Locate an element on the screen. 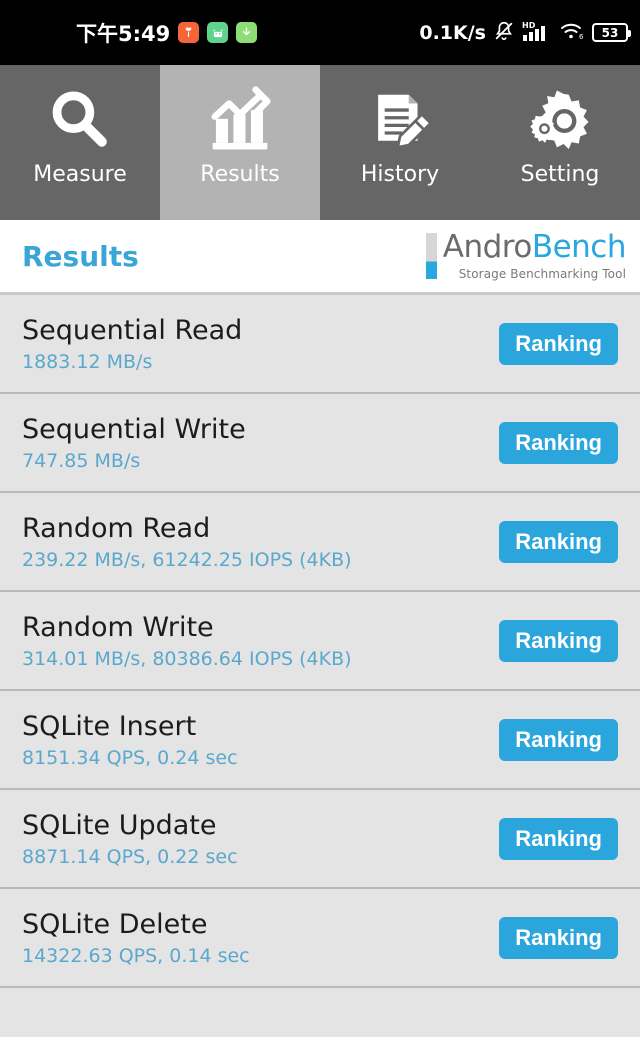 The width and height of the screenshot is (640, 1037). result-value: 747.85 MB/s is located at coordinates (81, 460).